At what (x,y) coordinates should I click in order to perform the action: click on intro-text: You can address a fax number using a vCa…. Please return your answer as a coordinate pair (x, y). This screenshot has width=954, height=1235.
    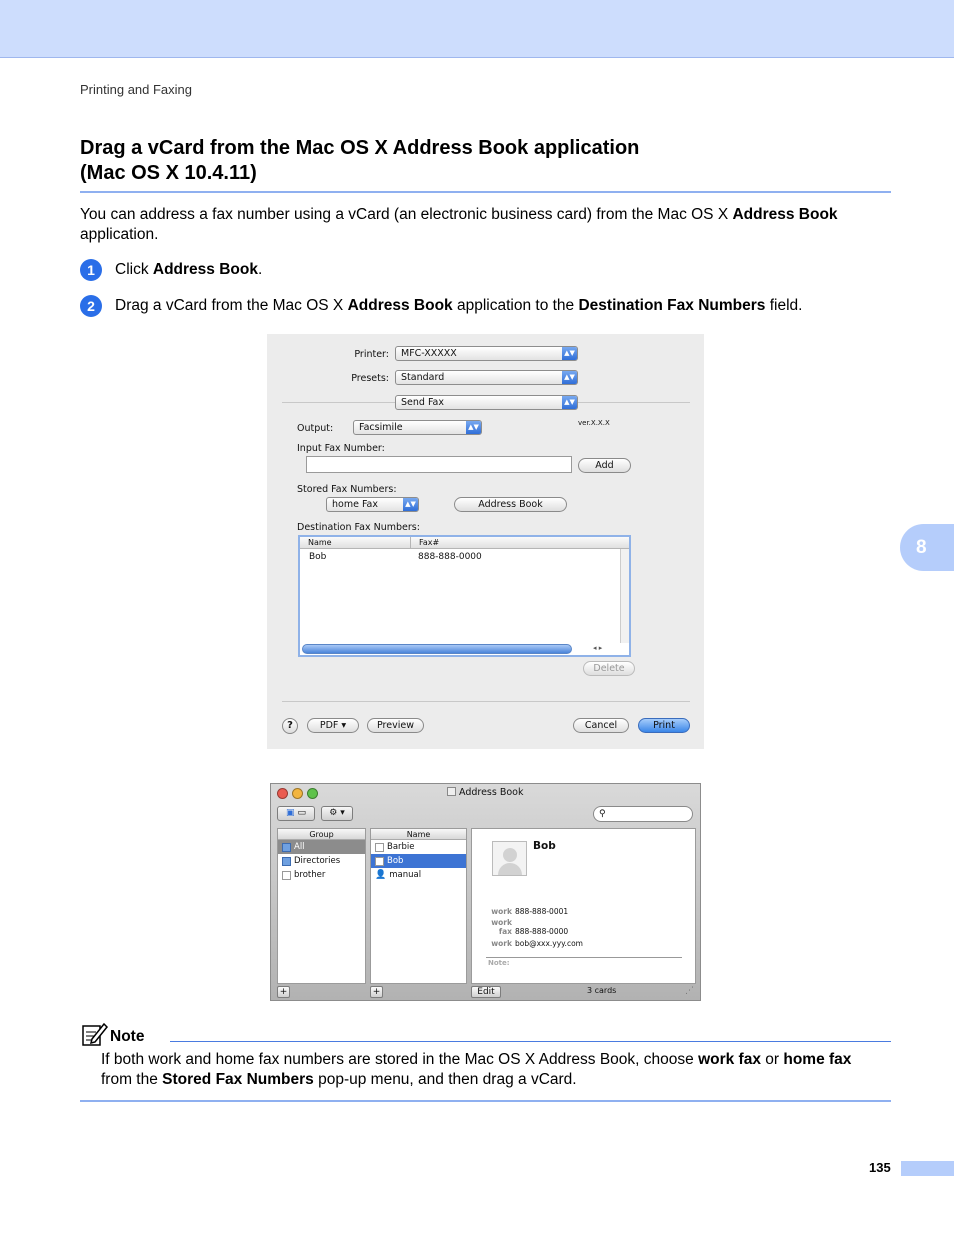
    Looking at the image, I should click on (406, 214).